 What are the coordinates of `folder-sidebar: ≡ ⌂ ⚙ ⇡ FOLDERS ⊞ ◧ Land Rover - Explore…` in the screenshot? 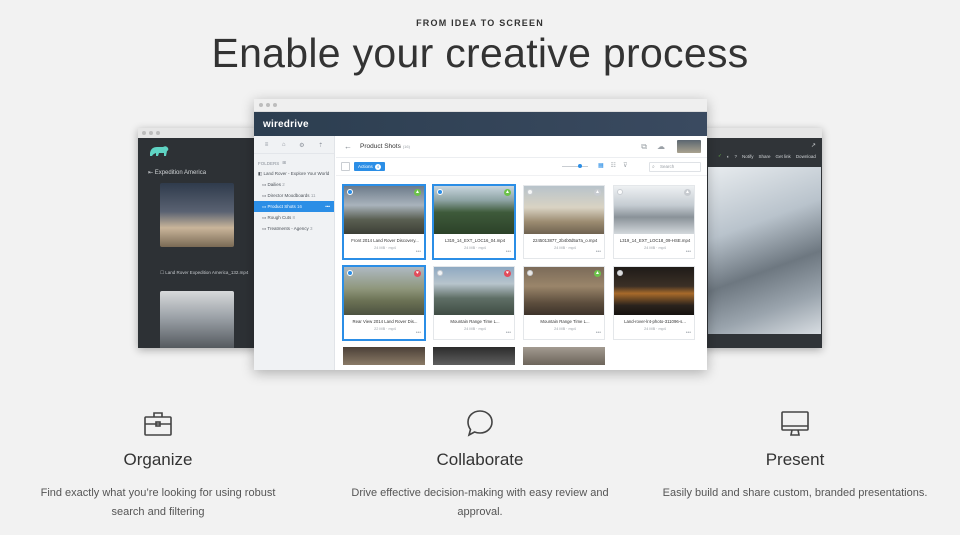 It's located at (294, 253).